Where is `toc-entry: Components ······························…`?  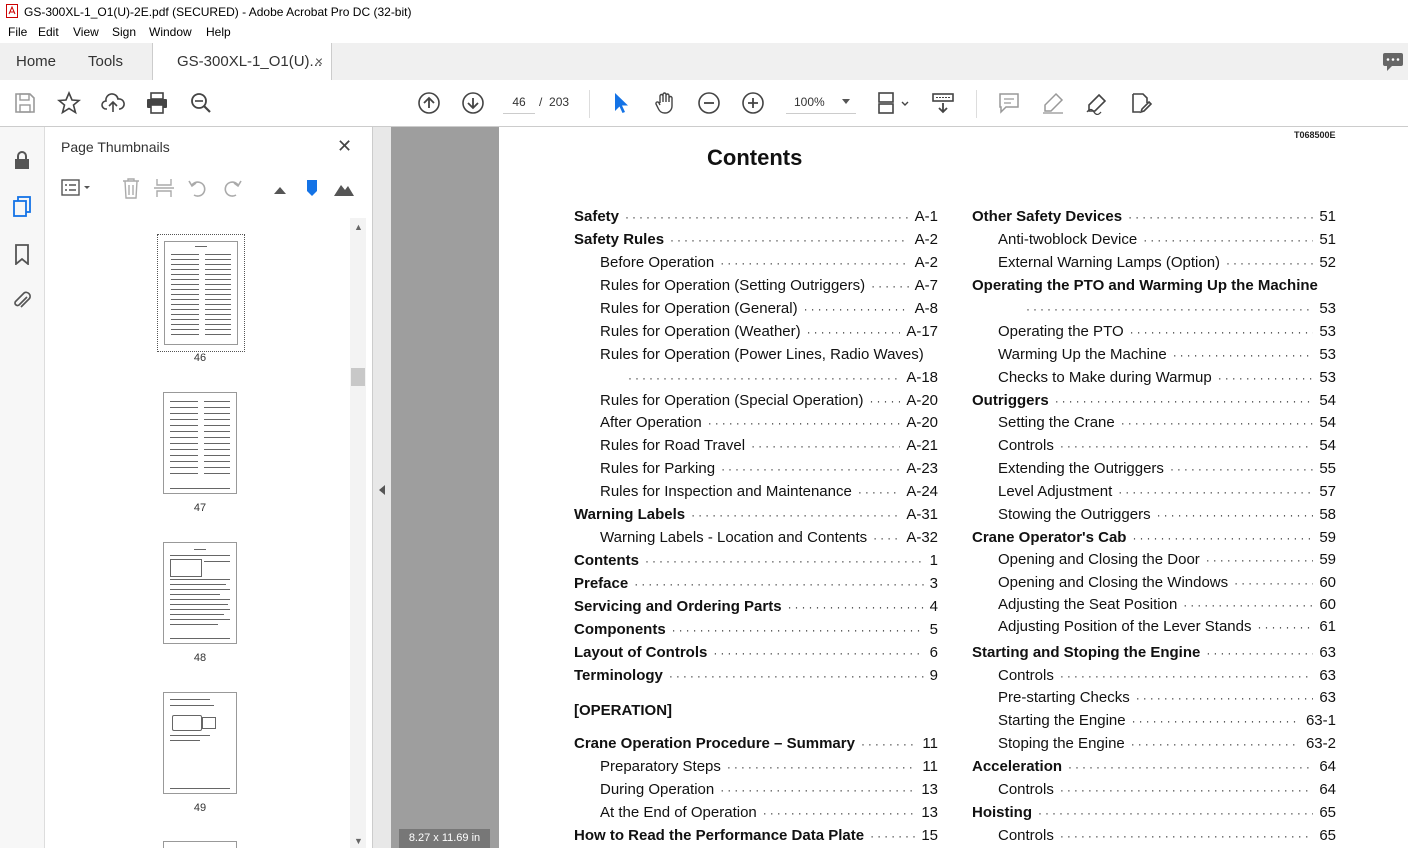
toc-entry: Components ······························… is located at coordinates (756, 631).